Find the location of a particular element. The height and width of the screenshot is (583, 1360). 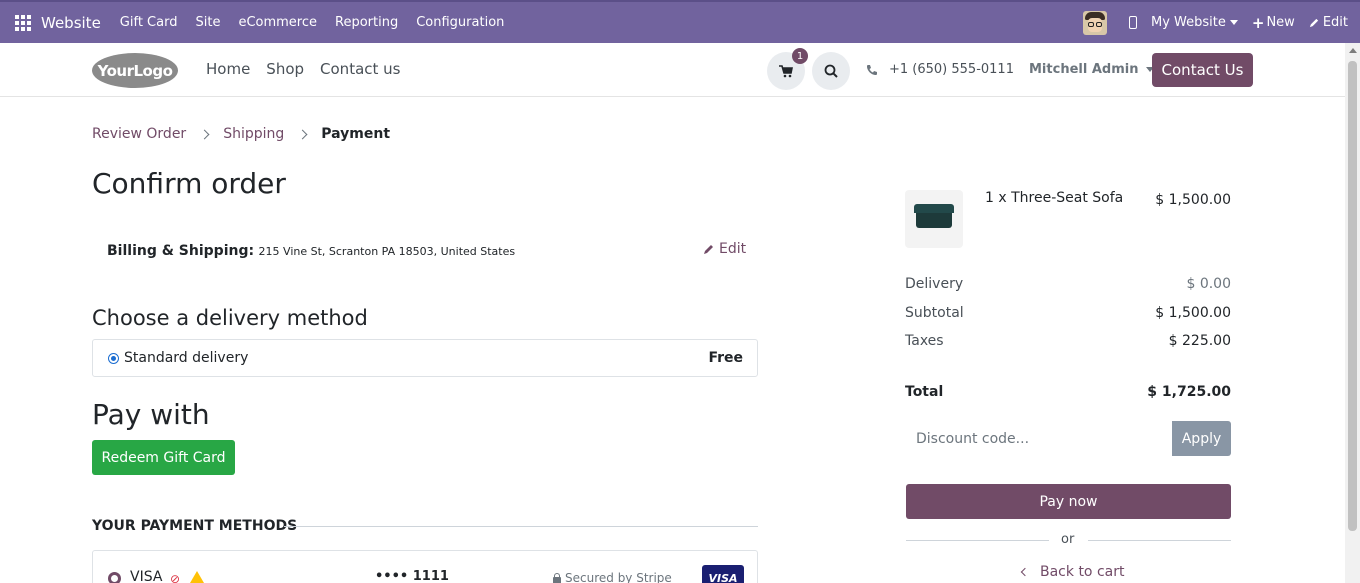

search-icon is located at coordinates (831, 71).